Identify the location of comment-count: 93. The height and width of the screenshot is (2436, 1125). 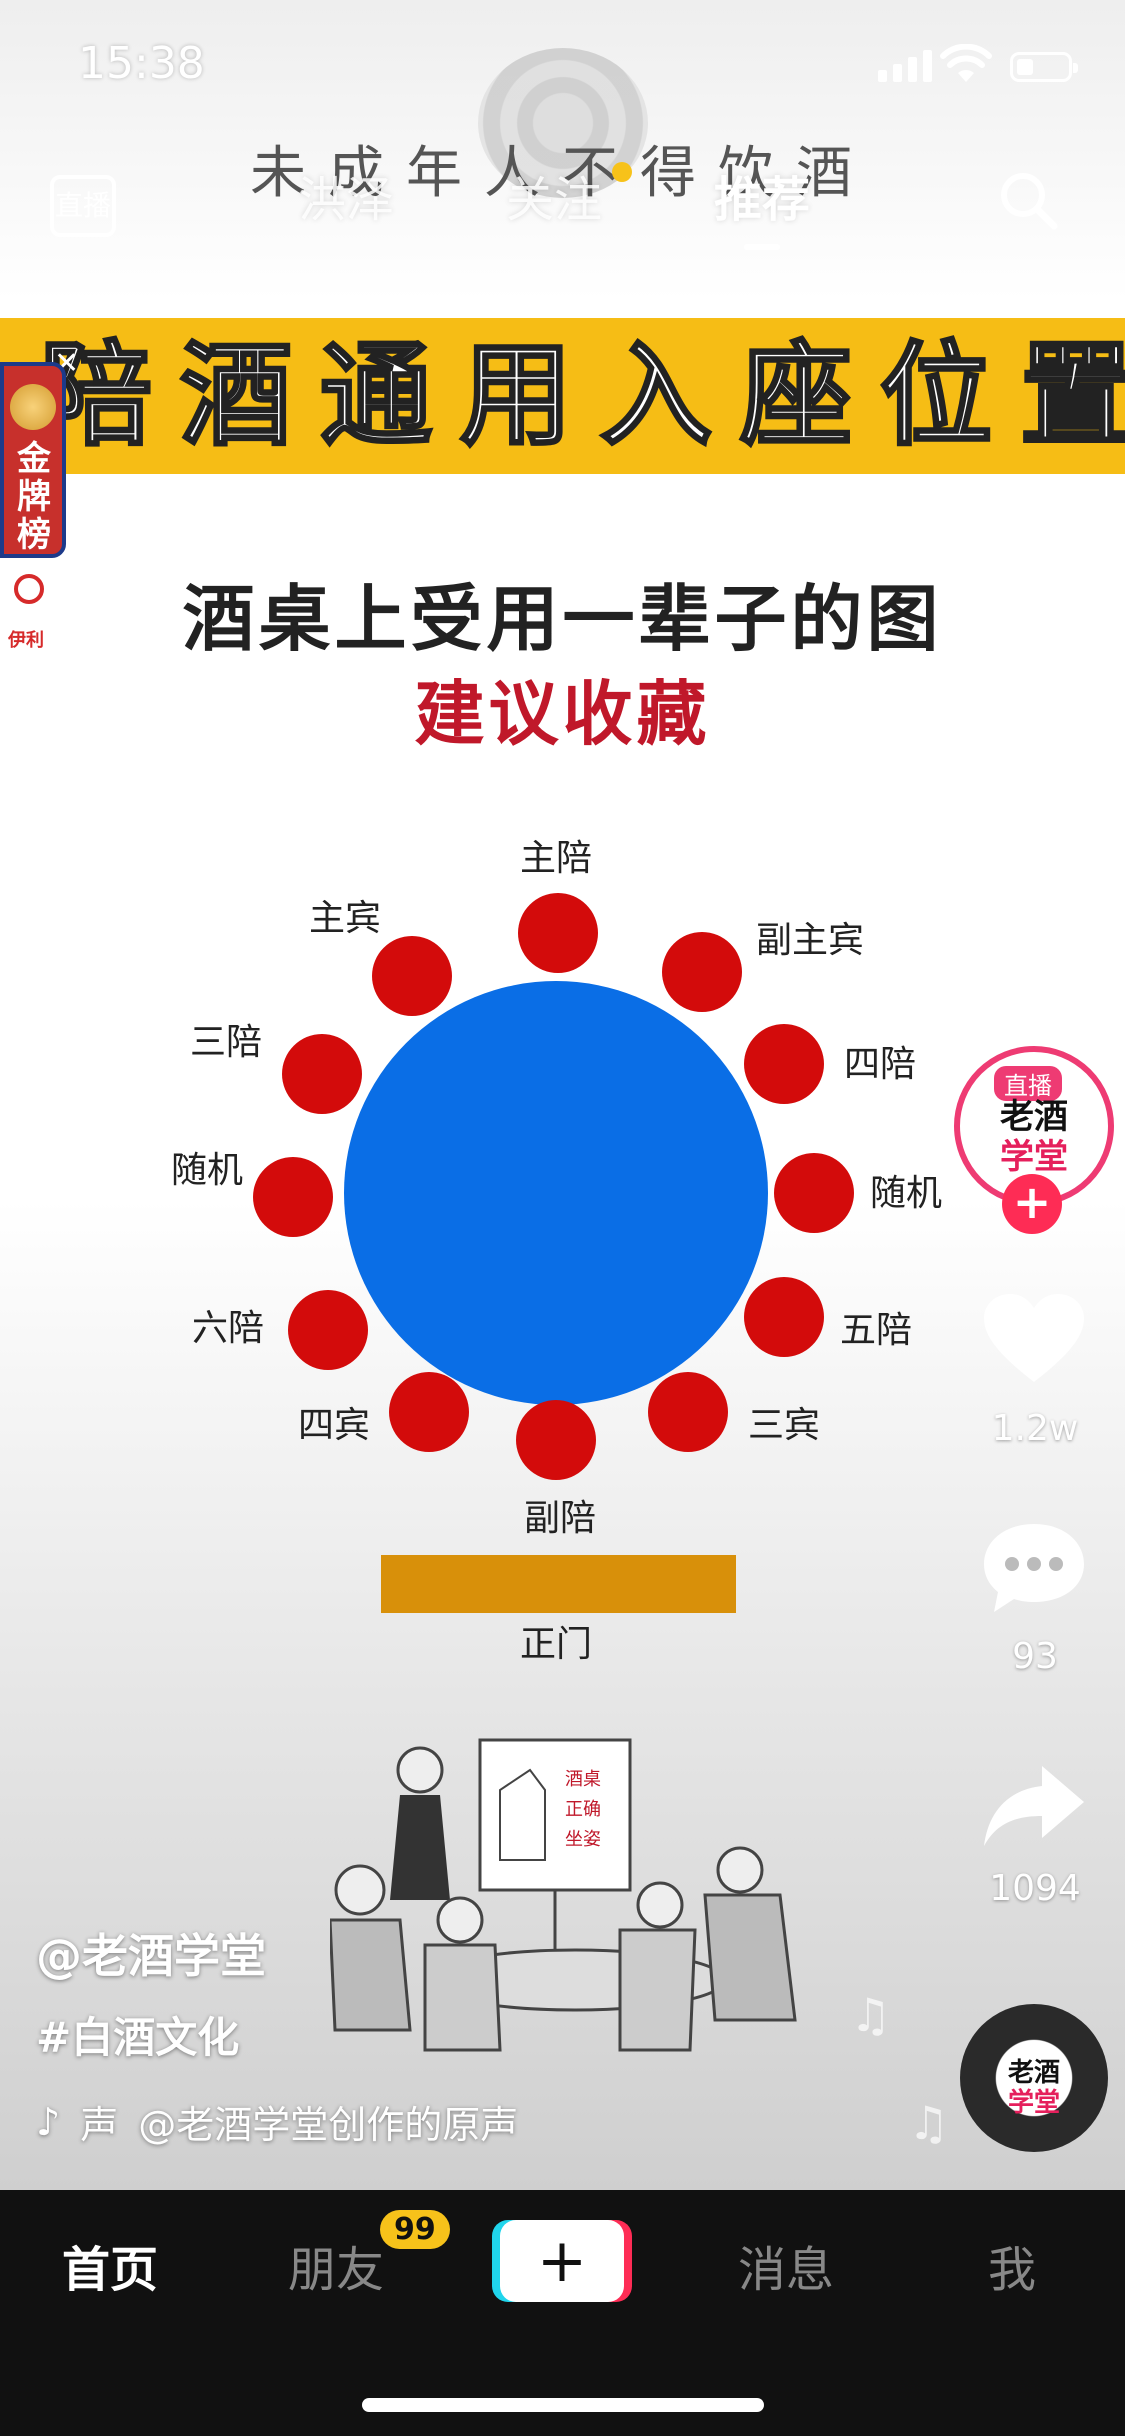
(1035, 1656).